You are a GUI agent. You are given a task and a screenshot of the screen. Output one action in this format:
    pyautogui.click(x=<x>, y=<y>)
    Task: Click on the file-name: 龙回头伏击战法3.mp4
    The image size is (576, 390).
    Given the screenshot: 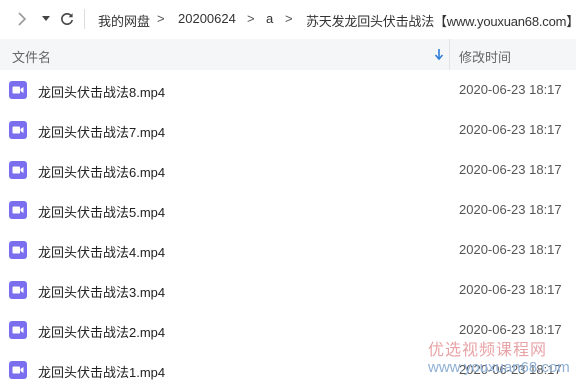 What is the action you would take?
    pyautogui.click(x=101, y=291)
    